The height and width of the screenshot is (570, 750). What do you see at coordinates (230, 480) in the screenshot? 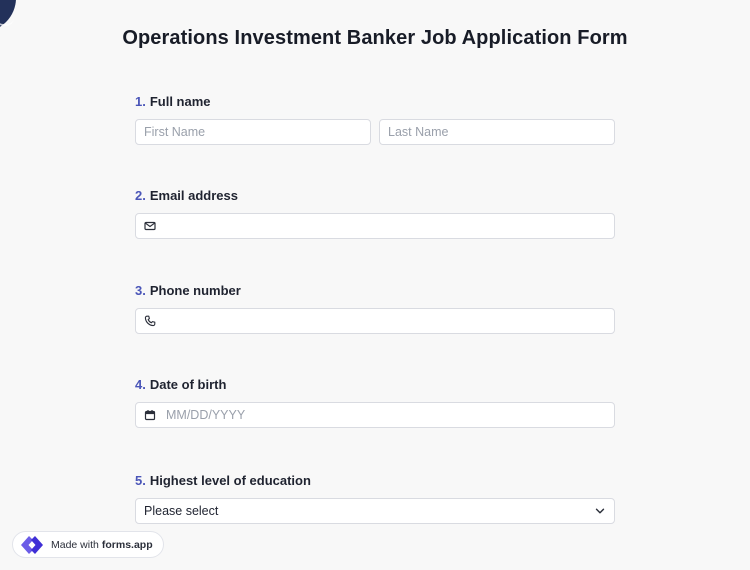
I see `question-text: Highest level of education` at bounding box center [230, 480].